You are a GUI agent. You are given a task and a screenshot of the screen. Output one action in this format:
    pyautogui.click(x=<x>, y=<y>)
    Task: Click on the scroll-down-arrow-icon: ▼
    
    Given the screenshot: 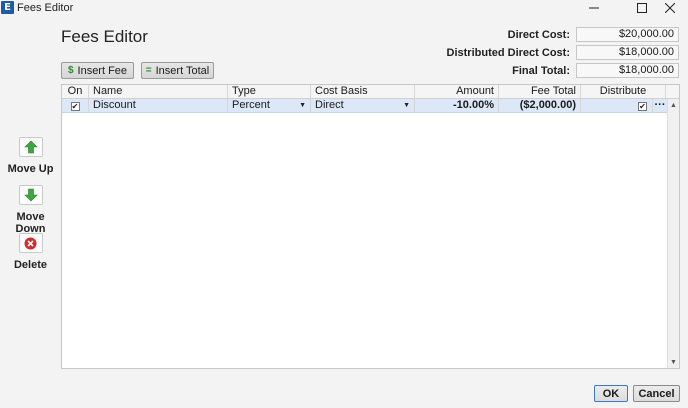 What is the action you would take?
    pyautogui.click(x=673, y=362)
    